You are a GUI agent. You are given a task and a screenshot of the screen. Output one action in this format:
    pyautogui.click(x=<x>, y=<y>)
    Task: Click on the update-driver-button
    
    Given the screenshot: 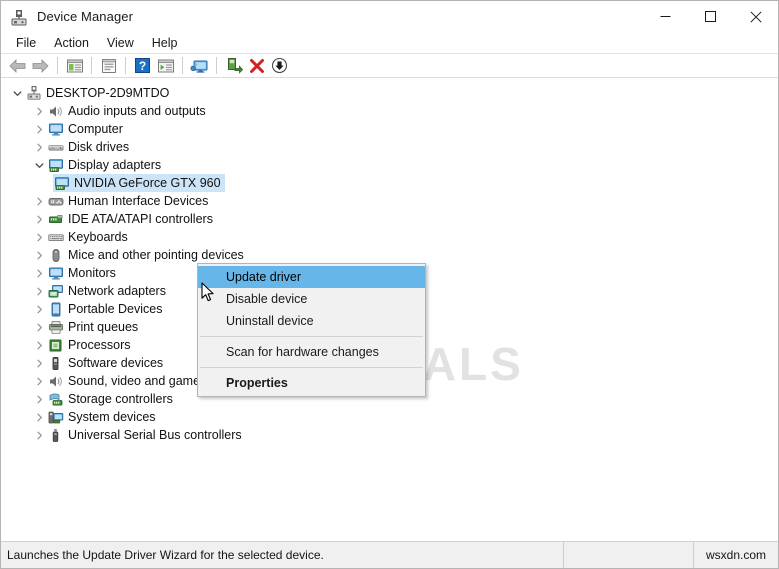 What is the action you would take?
    pyautogui.click(x=233, y=66)
    